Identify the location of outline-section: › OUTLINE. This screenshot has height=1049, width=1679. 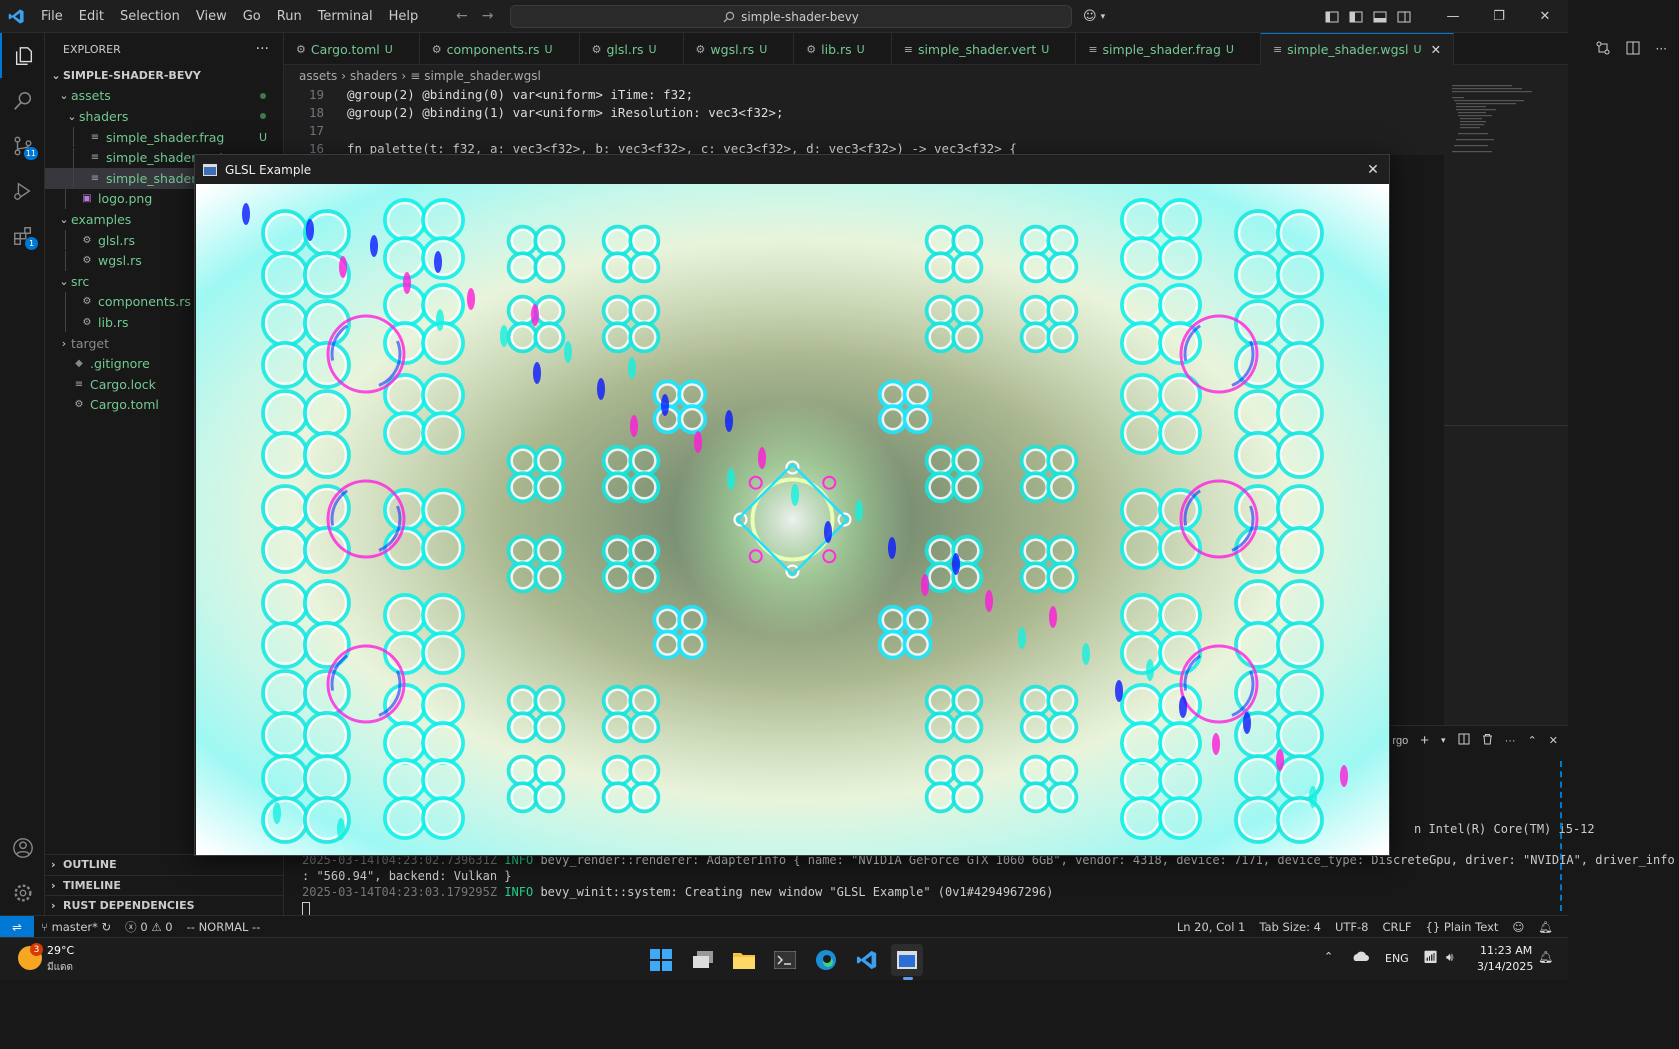
(164, 864).